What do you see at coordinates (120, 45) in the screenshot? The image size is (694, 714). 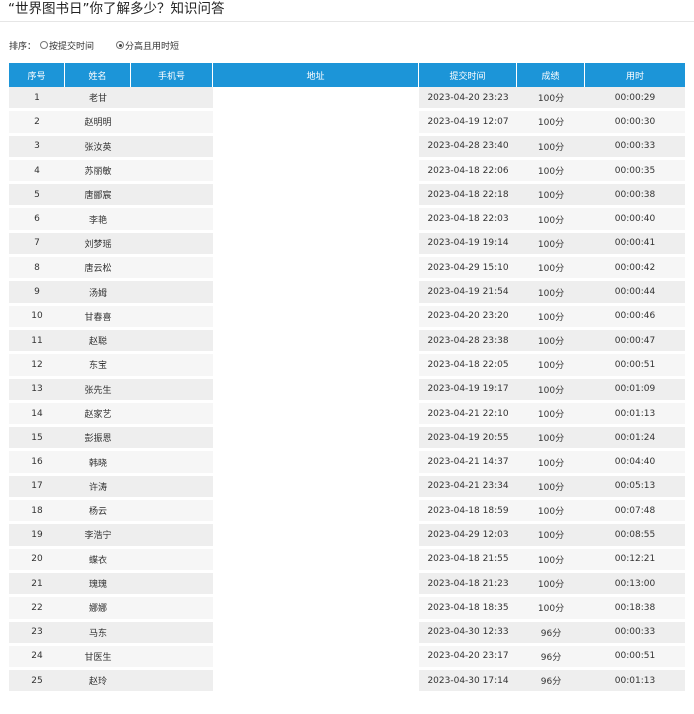 I see `sort-by-score-time-radio` at bounding box center [120, 45].